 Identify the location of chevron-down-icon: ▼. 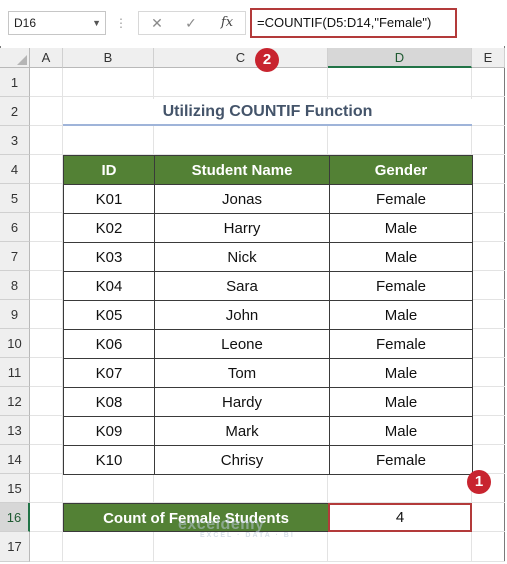
(96, 23).